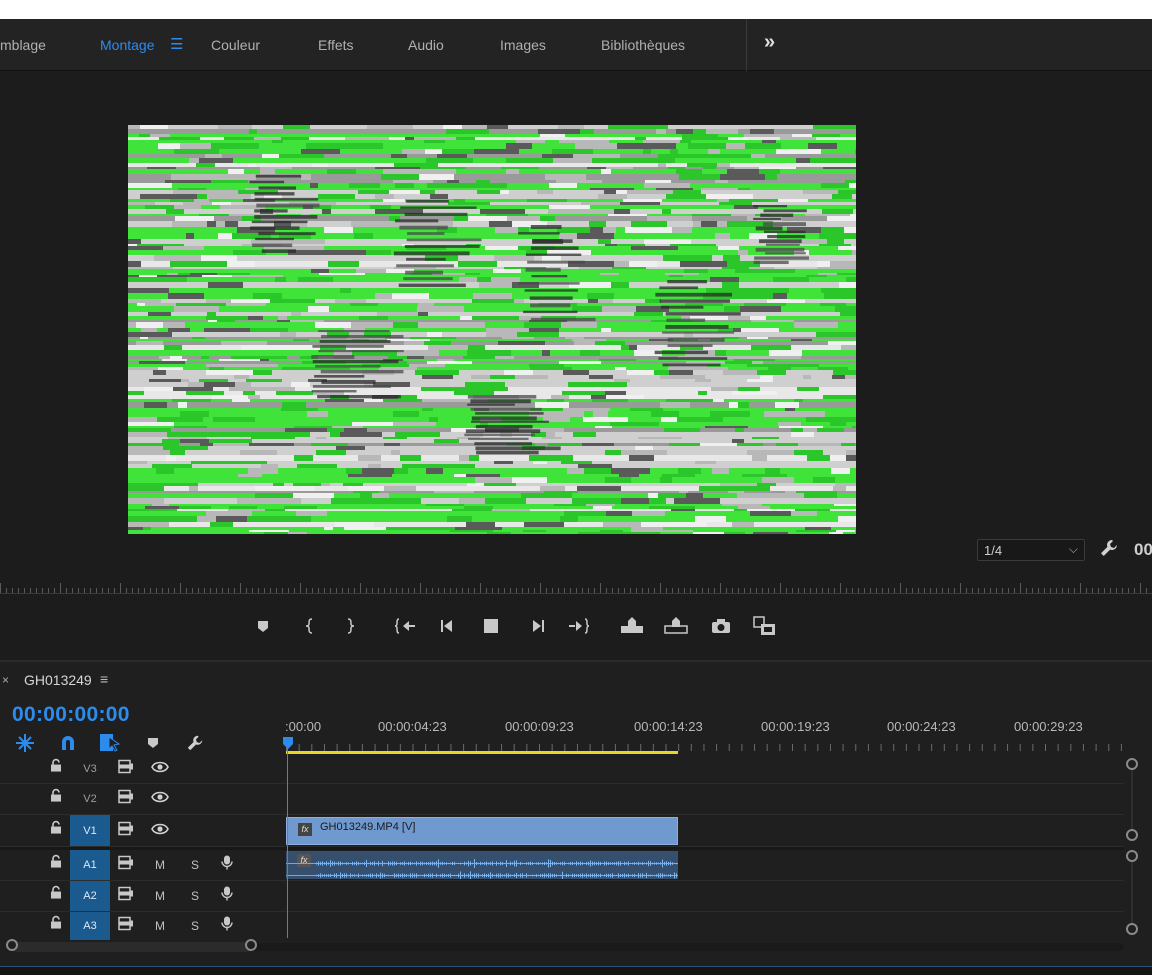  Describe the element at coordinates (71, 715) in the screenshot. I see `timeline-timecode: 00:00:00:00` at that location.